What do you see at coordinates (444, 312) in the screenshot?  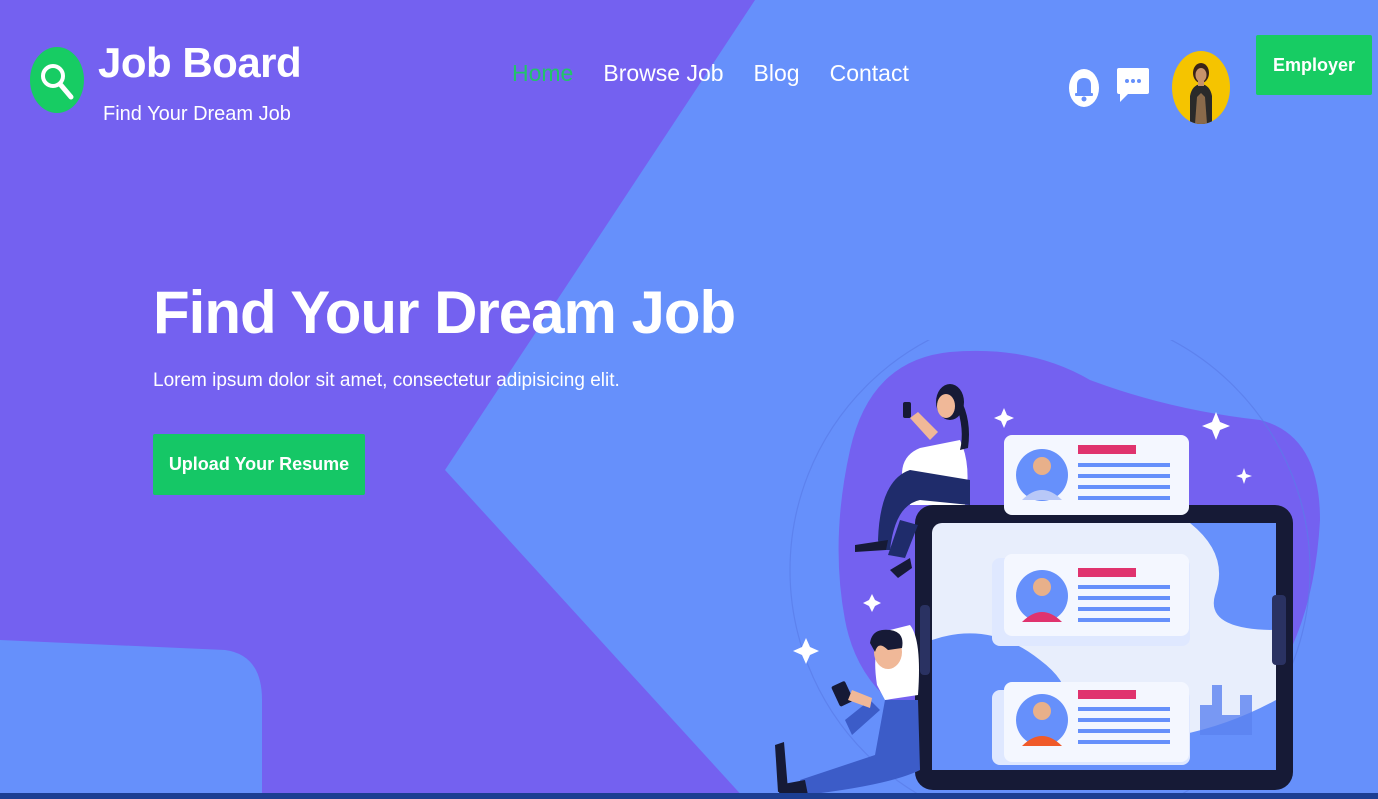 I see `hero-title: Find Your Dream Job` at bounding box center [444, 312].